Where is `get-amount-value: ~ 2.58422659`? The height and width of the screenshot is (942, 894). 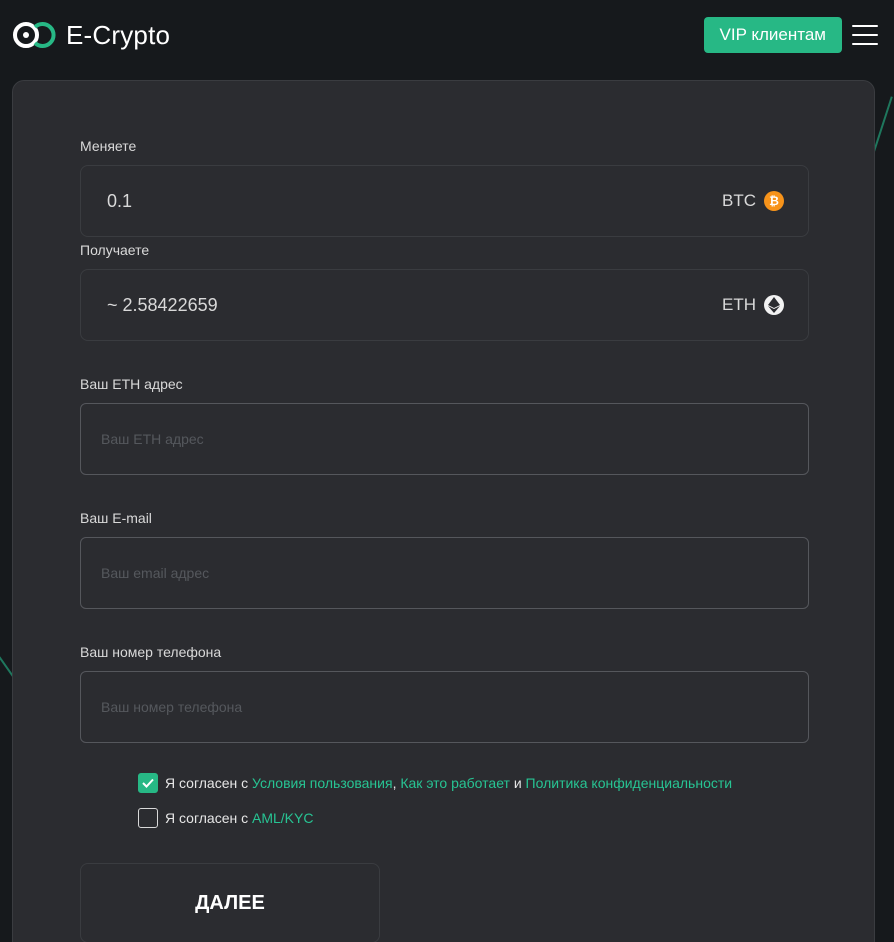 get-amount-value: ~ 2.58422659 is located at coordinates (162, 304).